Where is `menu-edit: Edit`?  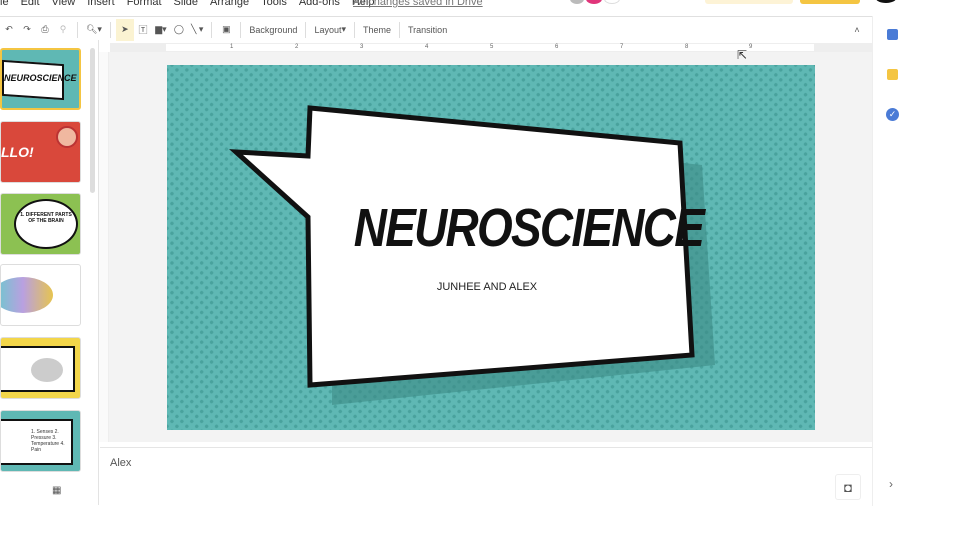
menu-edit: Edit is located at coordinates (30, 5).